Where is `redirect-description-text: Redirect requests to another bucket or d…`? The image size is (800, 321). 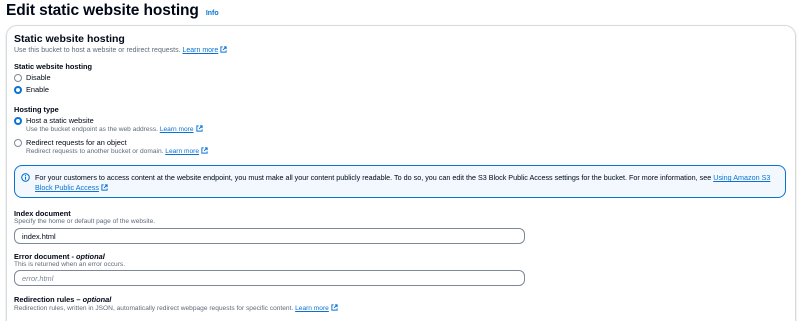
redirect-description-text: Redirect requests to another bucket or d… is located at coordinates (95, 151).